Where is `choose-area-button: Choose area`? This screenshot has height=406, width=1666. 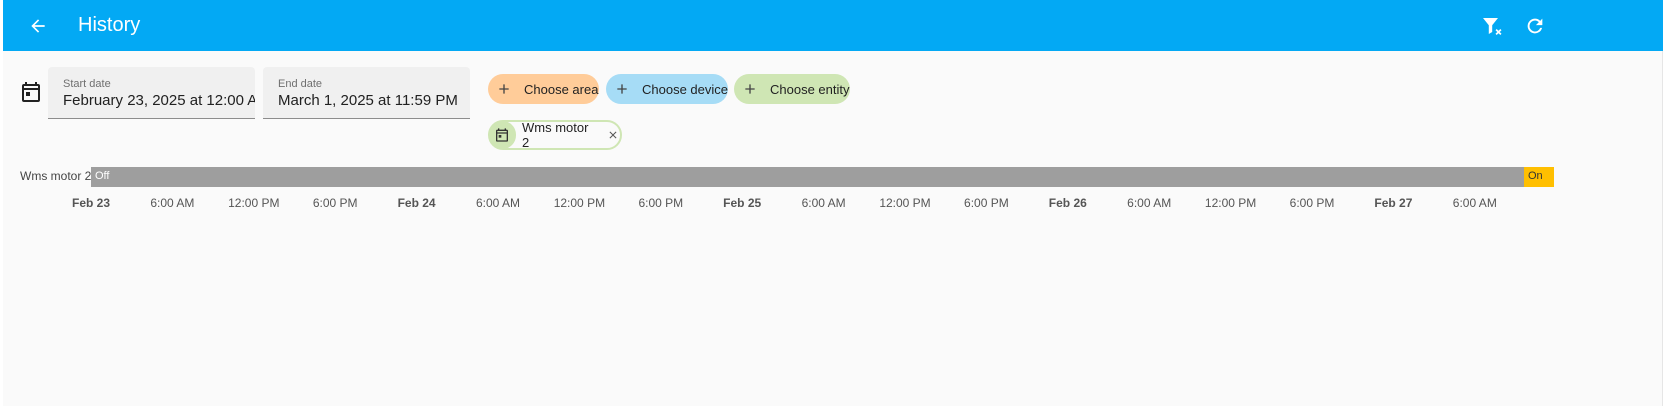
choose-area-button: Choose area is located at coordinates (543, 89).